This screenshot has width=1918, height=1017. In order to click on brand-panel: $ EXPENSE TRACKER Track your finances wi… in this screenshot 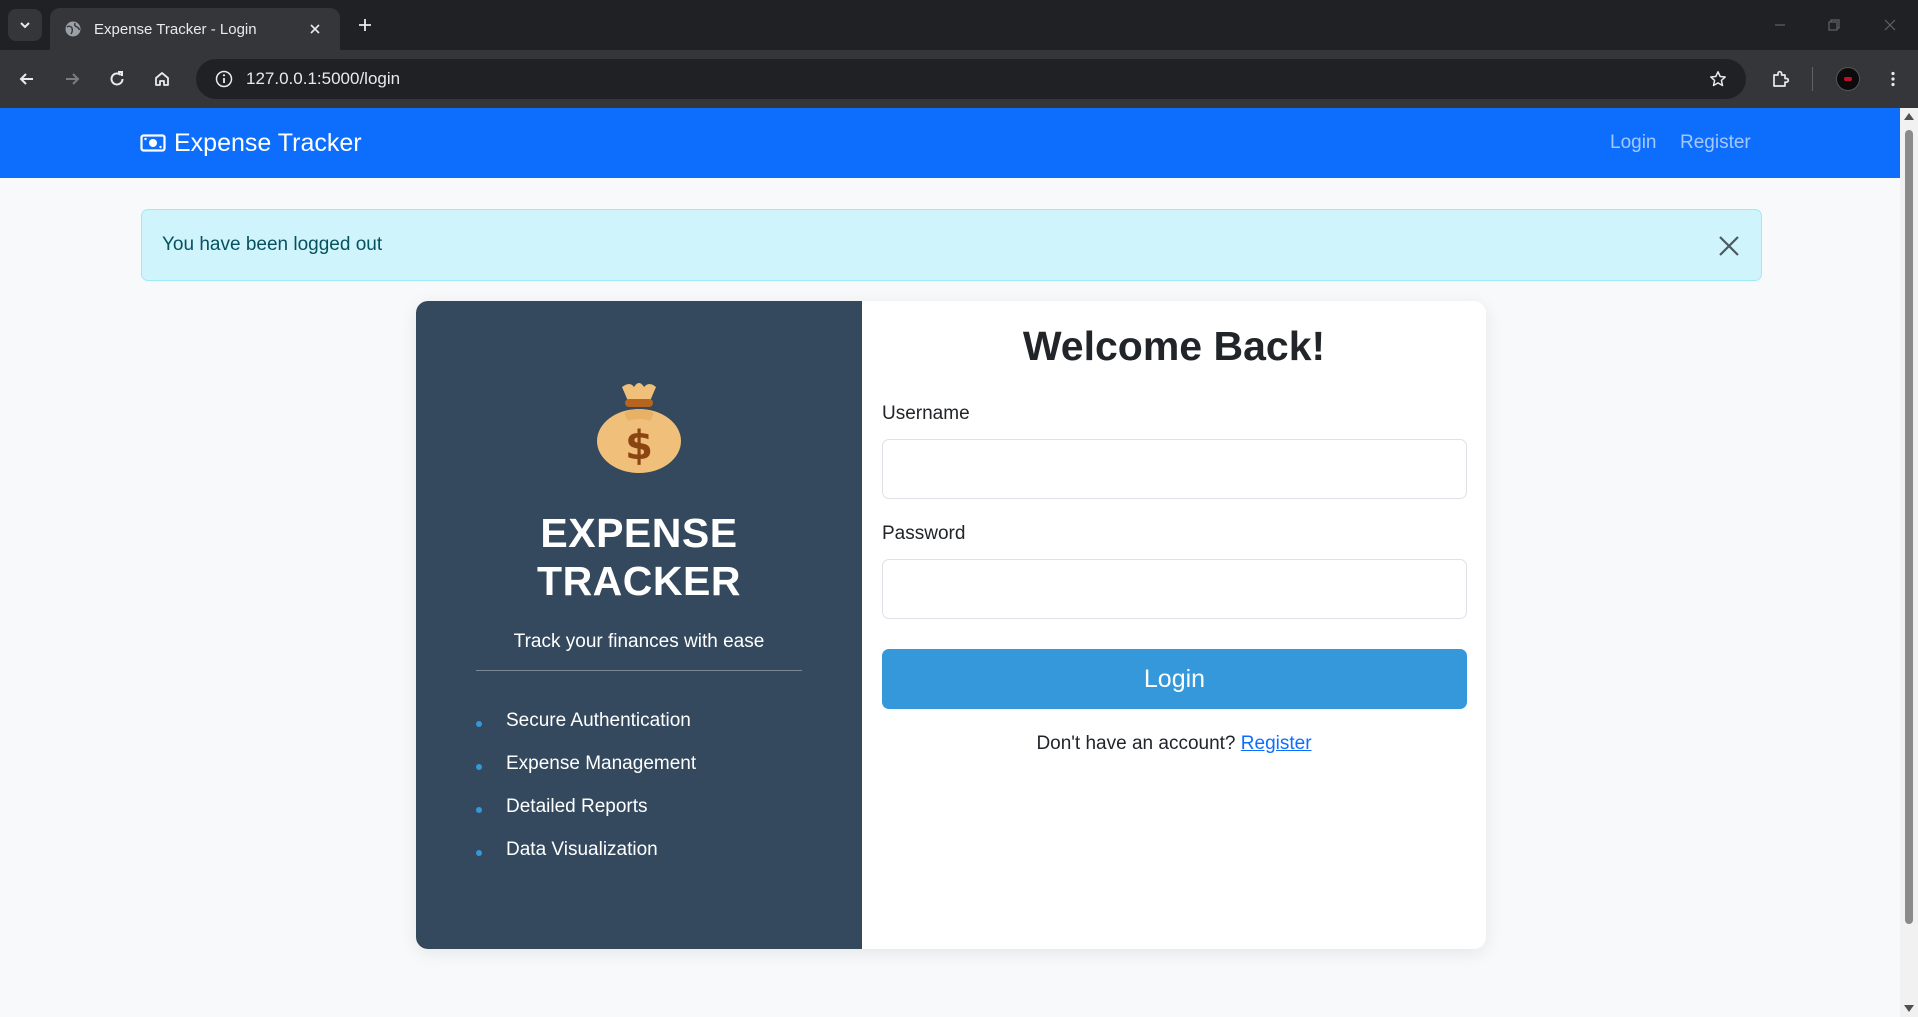, I will do `click(639, 625)`.